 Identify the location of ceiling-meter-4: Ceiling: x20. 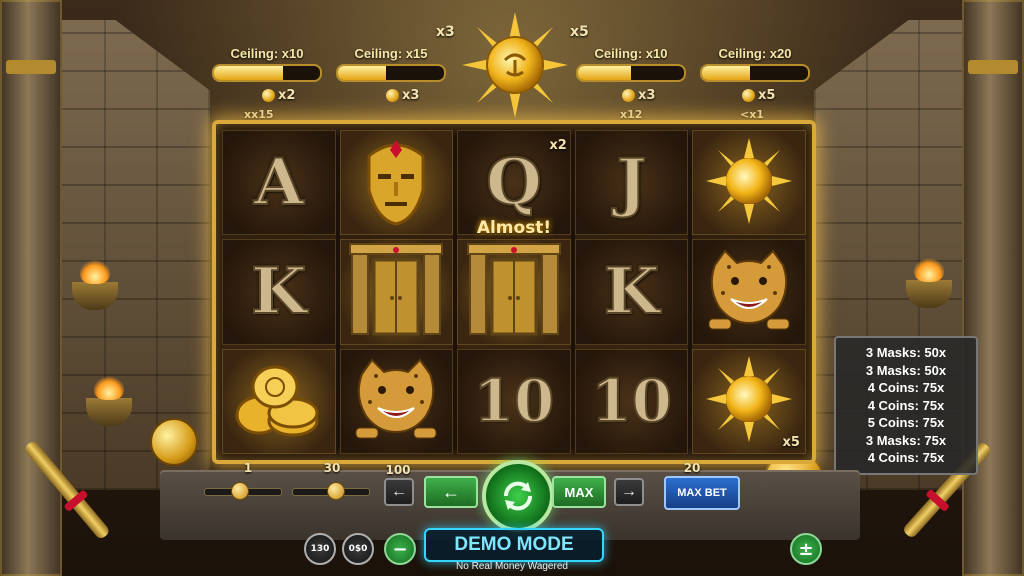
(755, 64).